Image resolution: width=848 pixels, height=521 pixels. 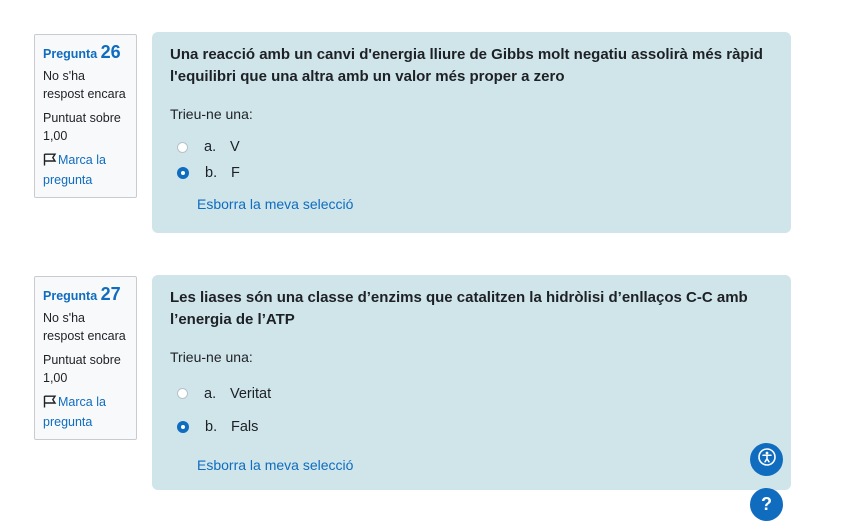 I want to click on option-a: a. Veritat, so click(x=471, y=393).